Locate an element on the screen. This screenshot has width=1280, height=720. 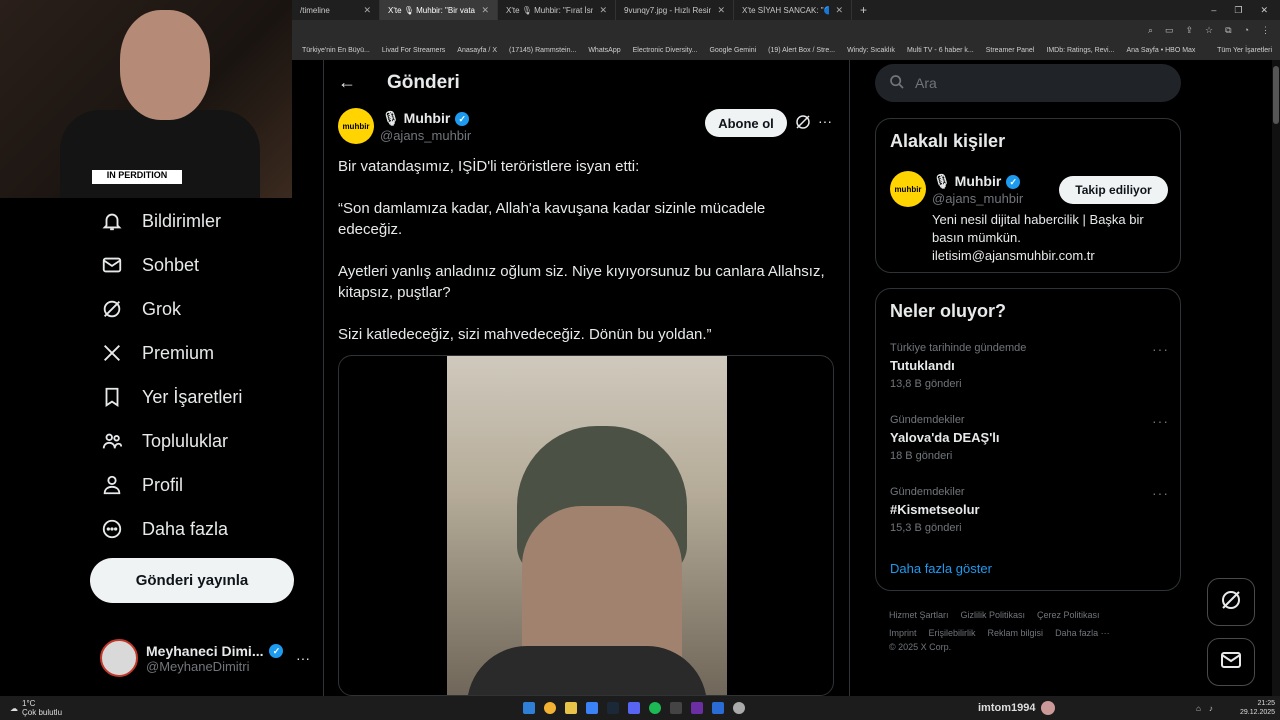
zoom-icon: ⌕ is located at coordinates (1150, 30).